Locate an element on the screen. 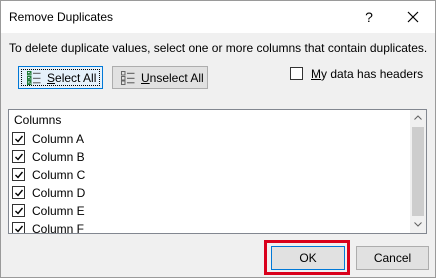 The height and width of the screenshot is (278, 436). cancel-button: Cancel is located at coordinates (392, 258).